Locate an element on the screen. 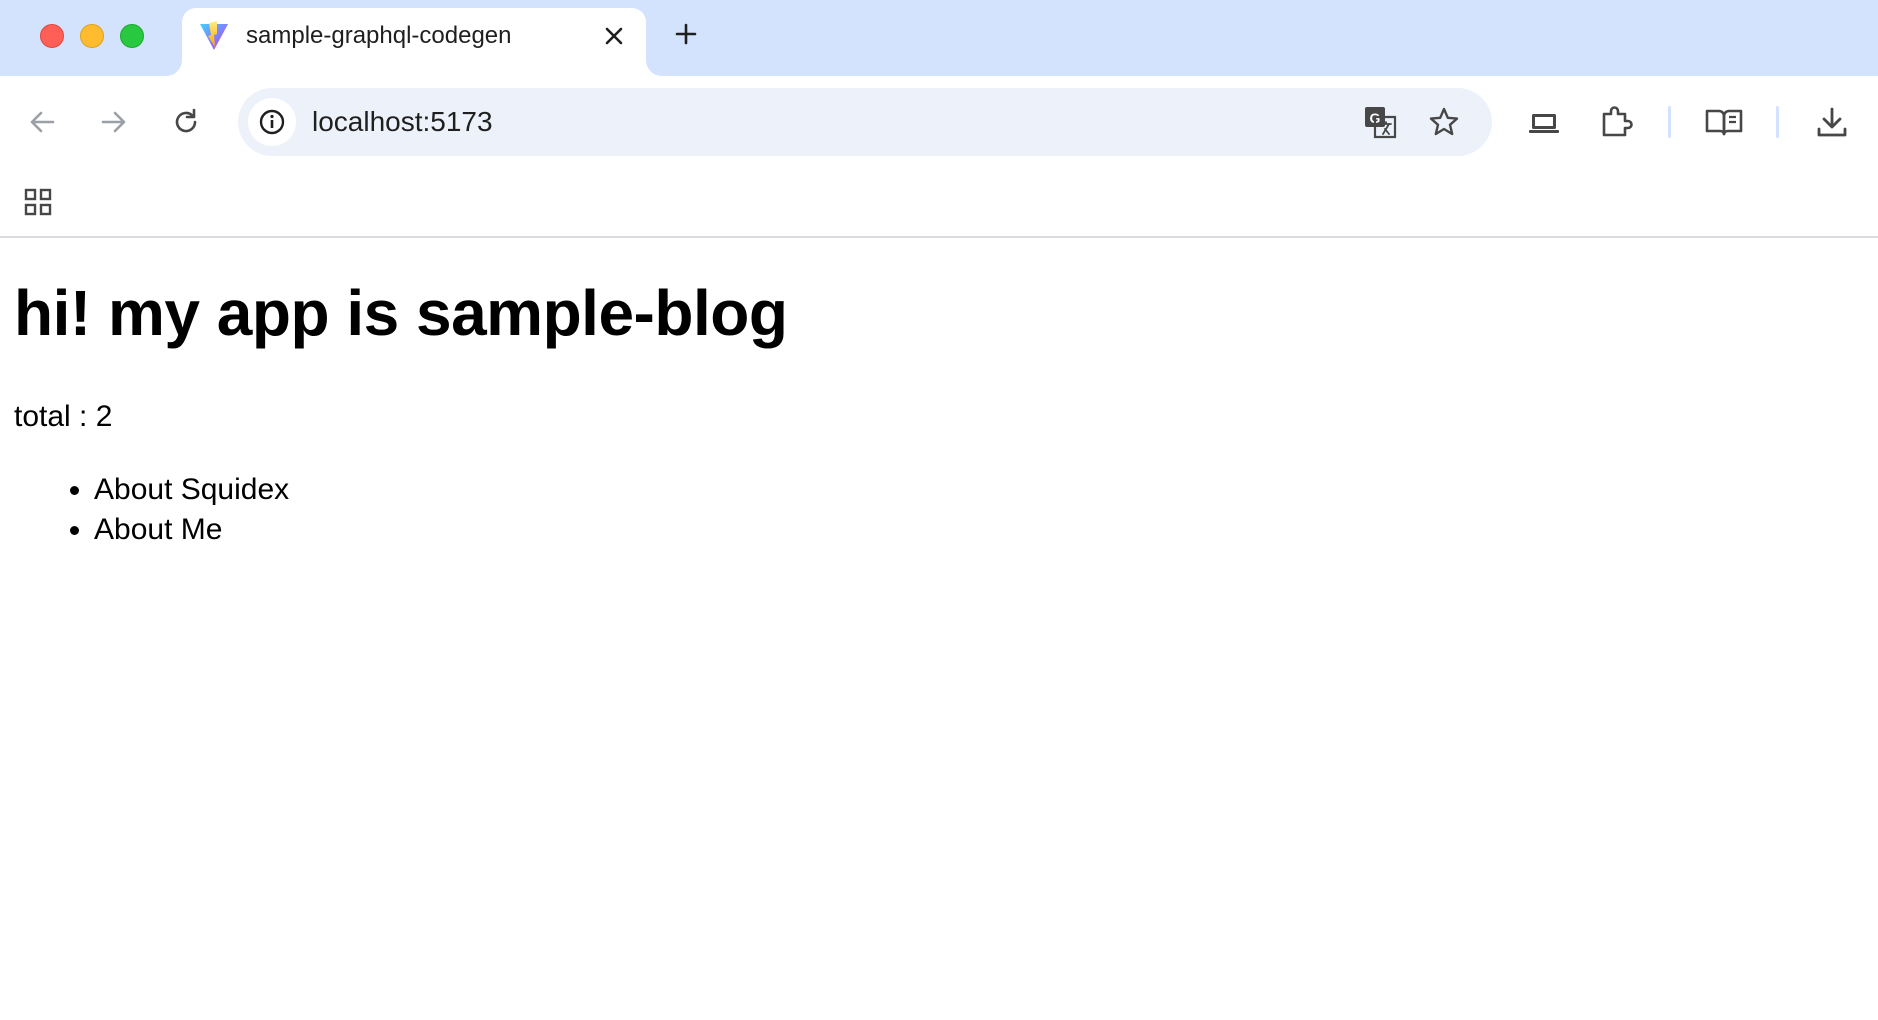 This screenshot has height=1020, width=1878. address-bar: localhost:5173 G is located at coordinates (865, 122).